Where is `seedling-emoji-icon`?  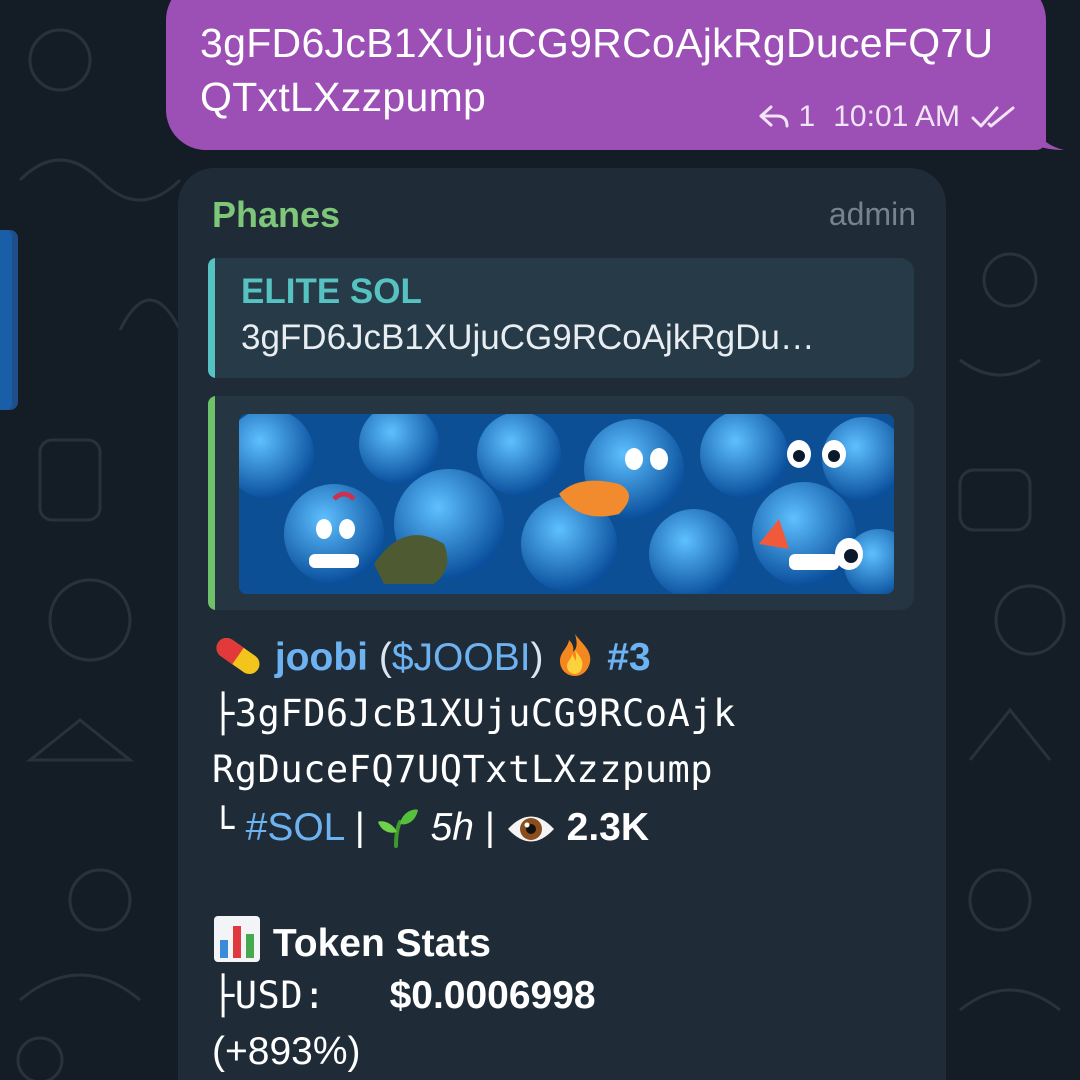
seedling-emoji-icon is located at coordinates (397, 828).